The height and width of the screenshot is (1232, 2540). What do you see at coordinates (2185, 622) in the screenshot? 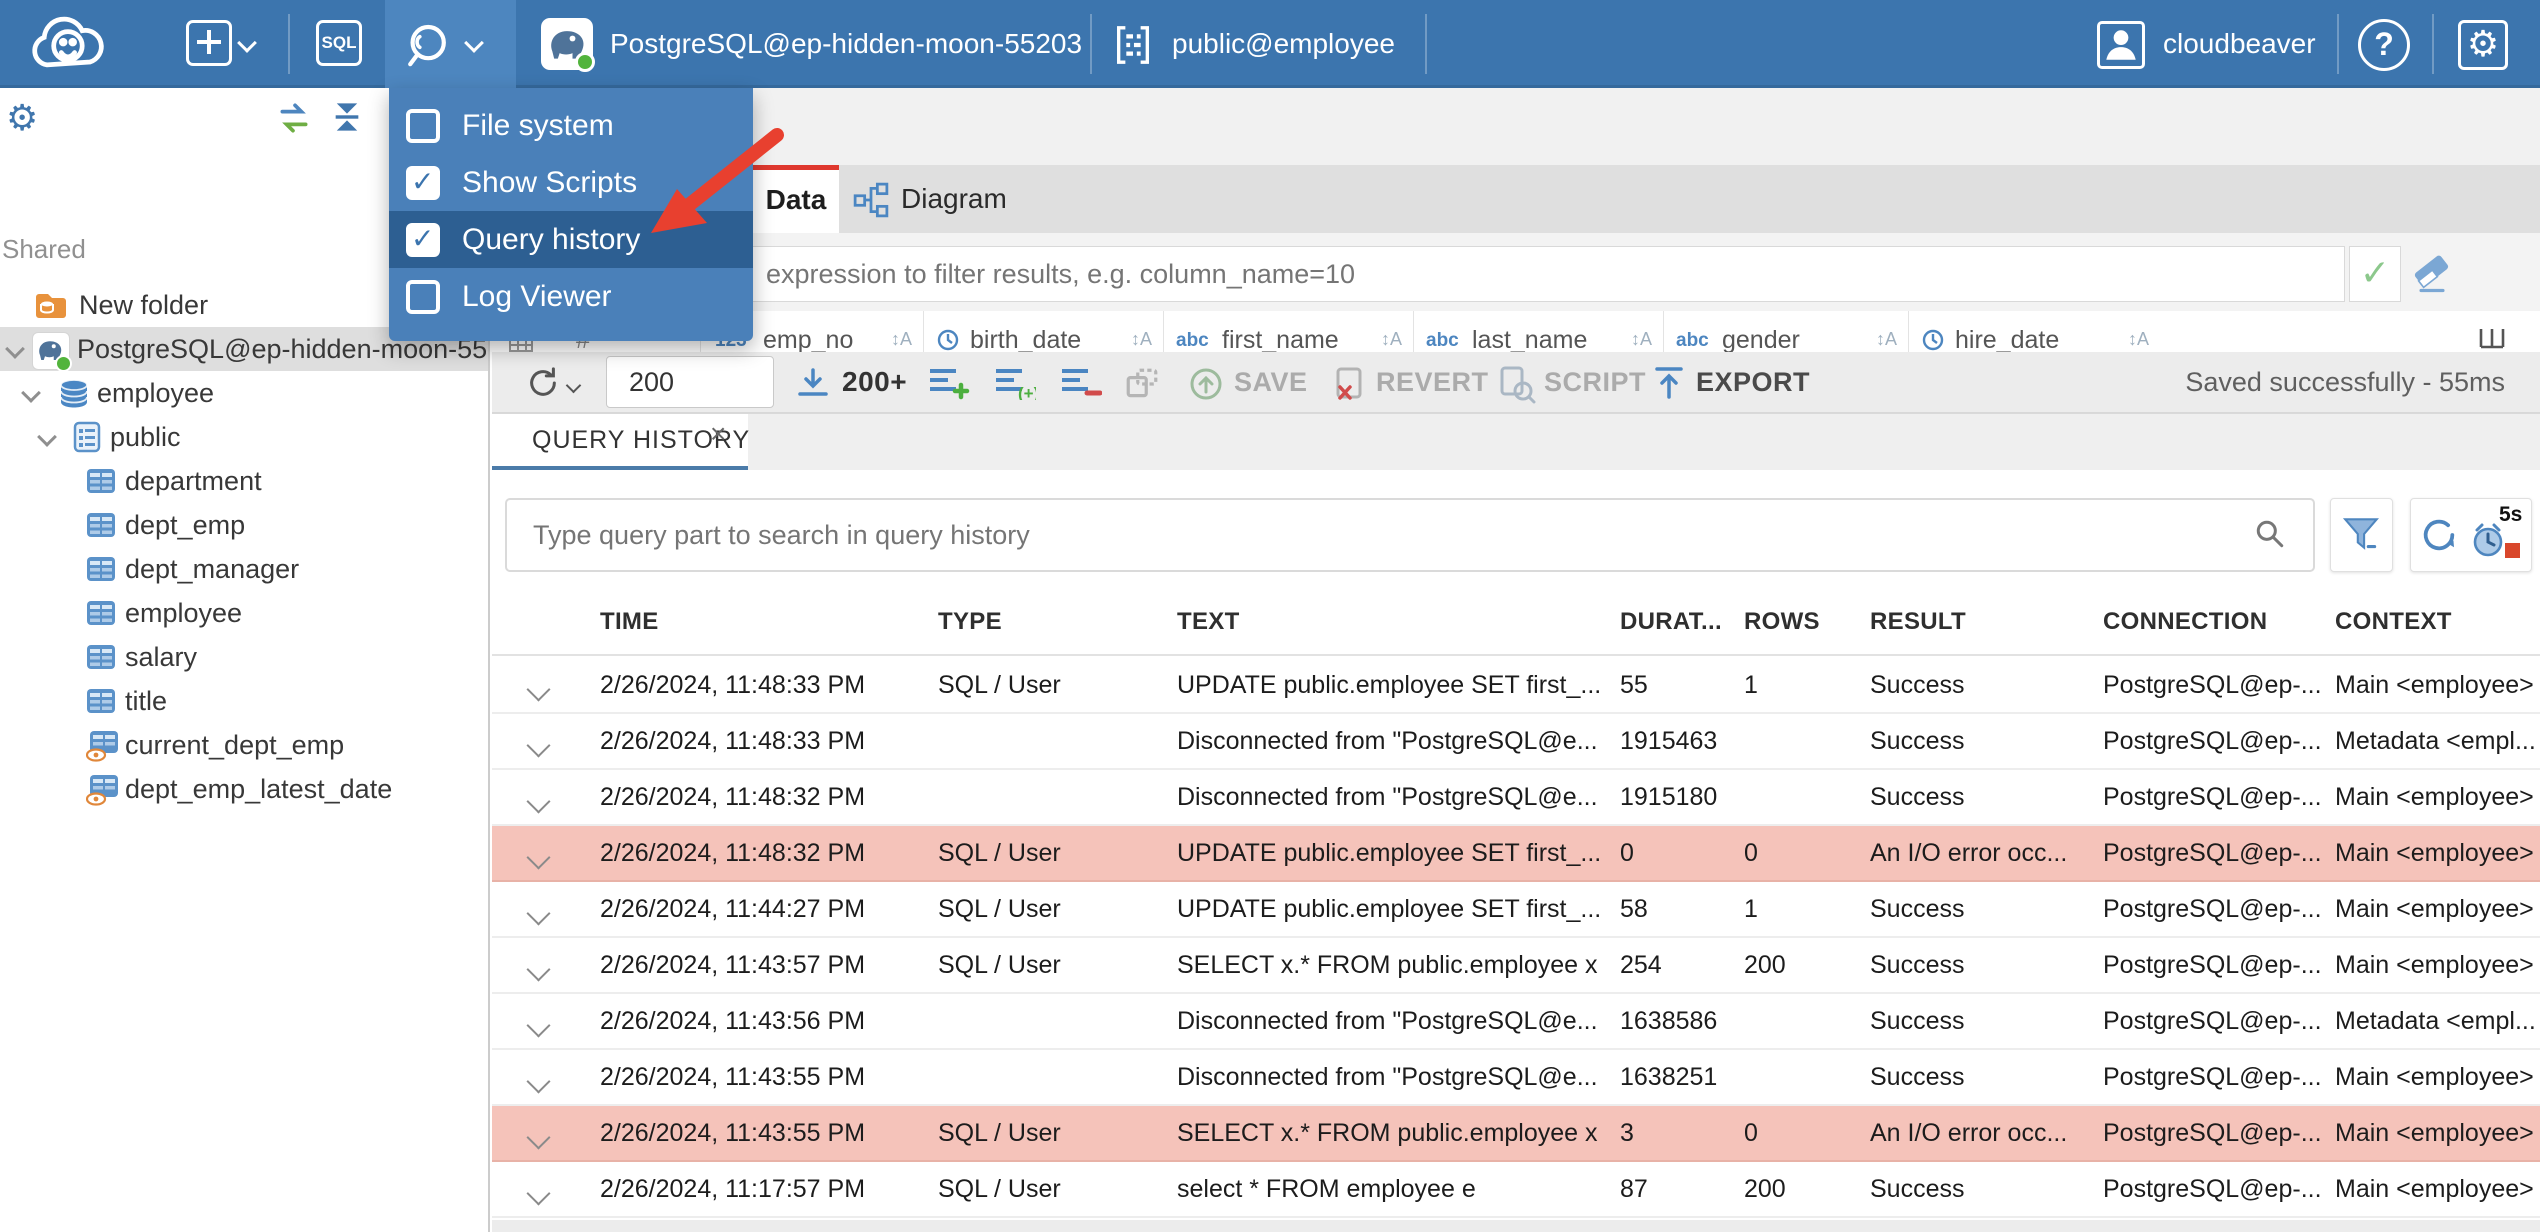
I see `column-header-connection: CONNECTION` at bounding box center [2185, 622].